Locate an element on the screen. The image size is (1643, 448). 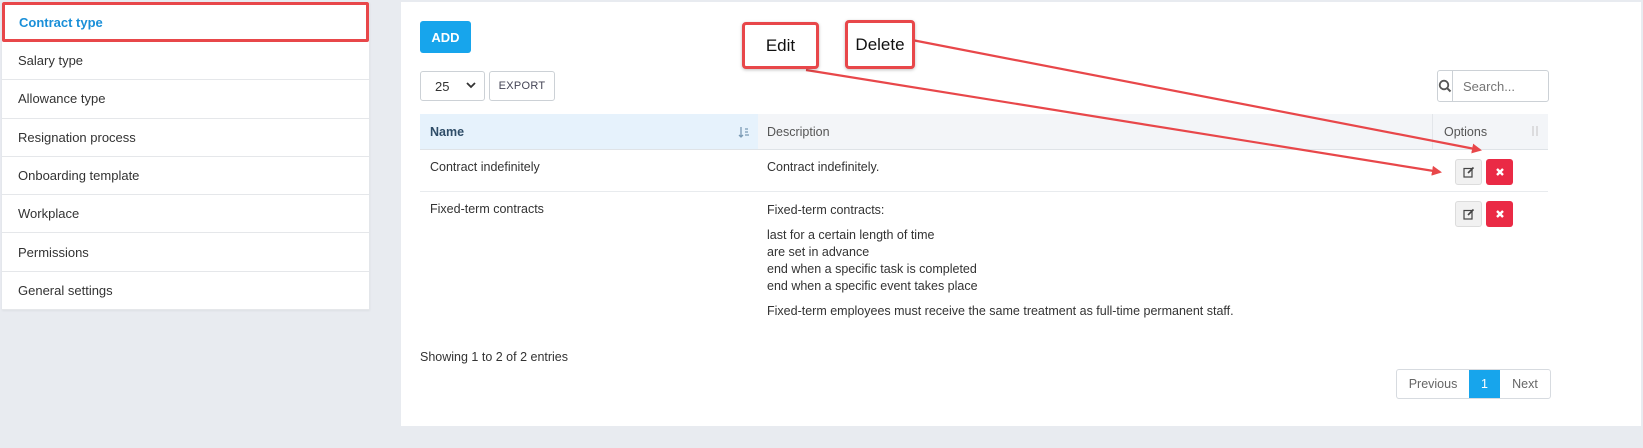
sidebar-item-onboarding-template: Onboarding template is located at coordinates (185, 176).